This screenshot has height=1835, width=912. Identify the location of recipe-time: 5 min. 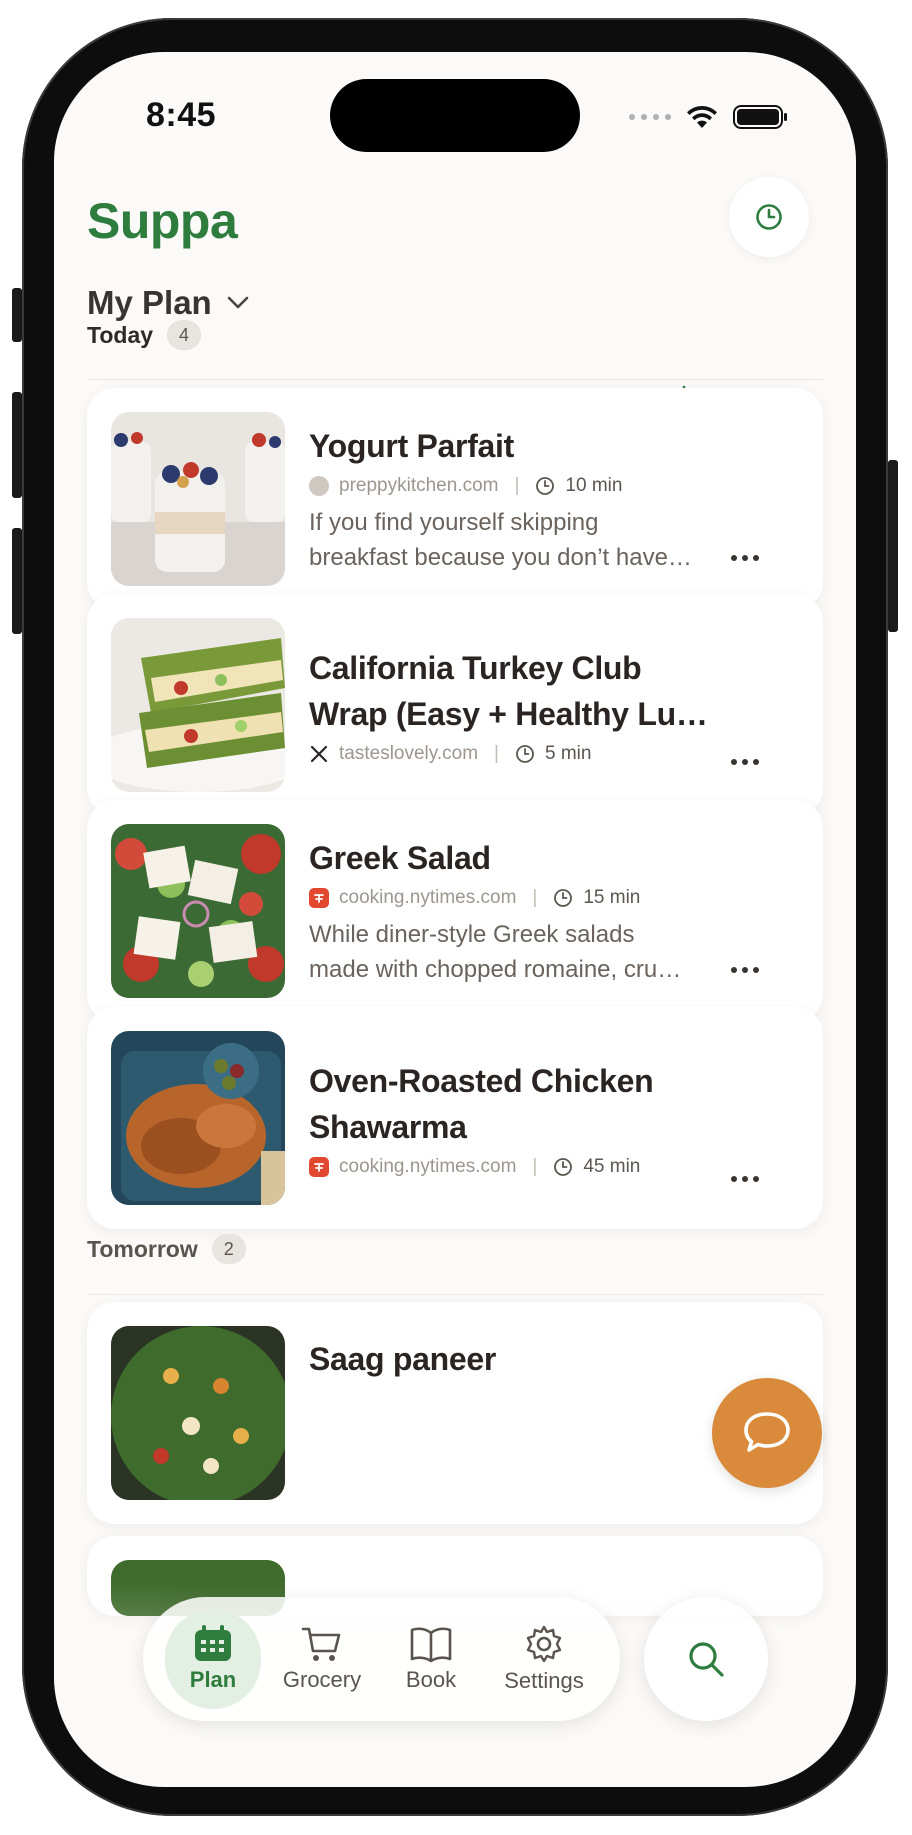
(568, 753).